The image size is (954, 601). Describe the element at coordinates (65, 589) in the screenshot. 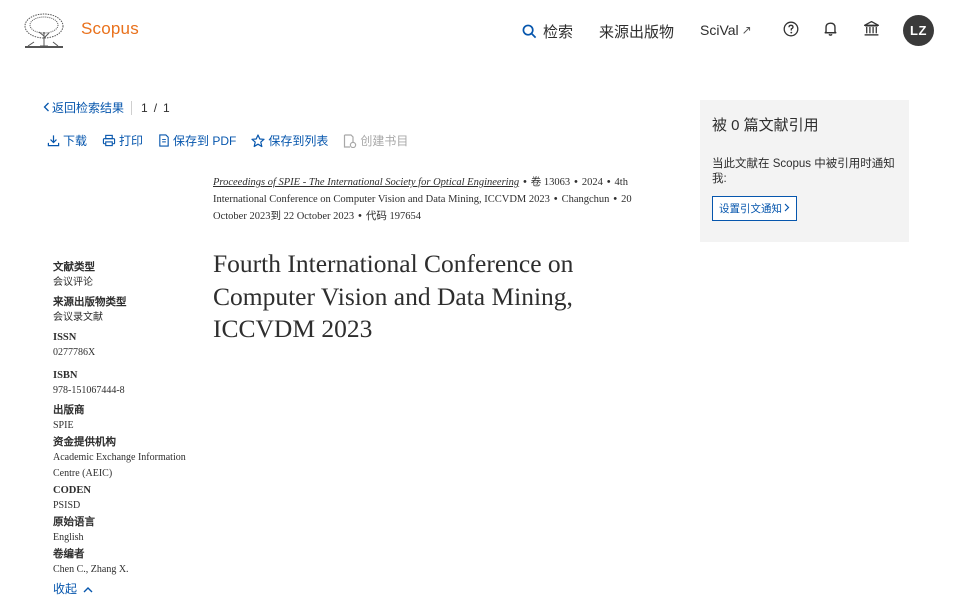

I see `collapse-label: 收起` at that location.